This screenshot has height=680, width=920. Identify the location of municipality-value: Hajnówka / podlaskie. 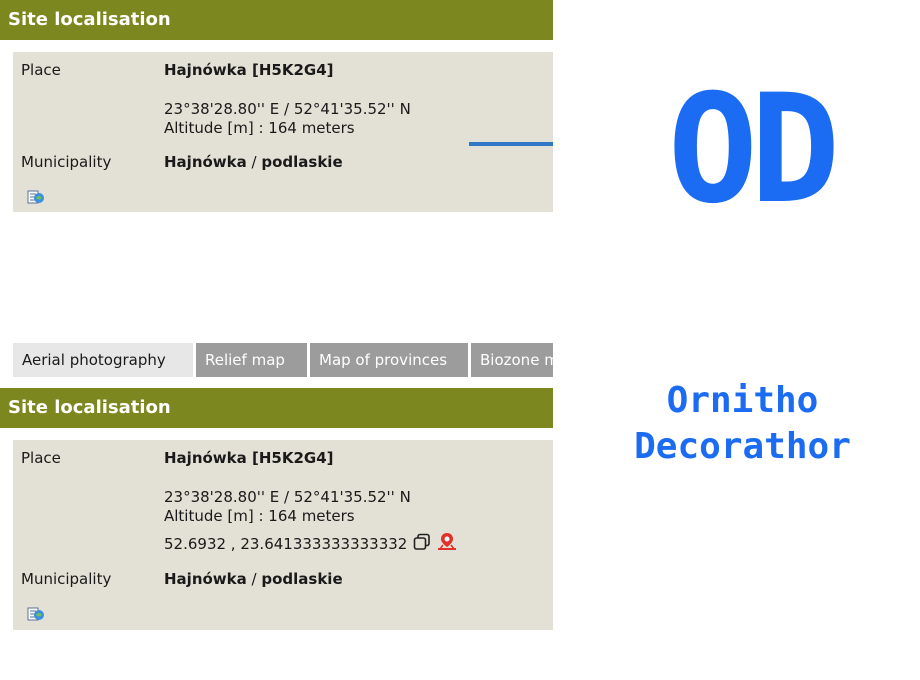
(253, 162).